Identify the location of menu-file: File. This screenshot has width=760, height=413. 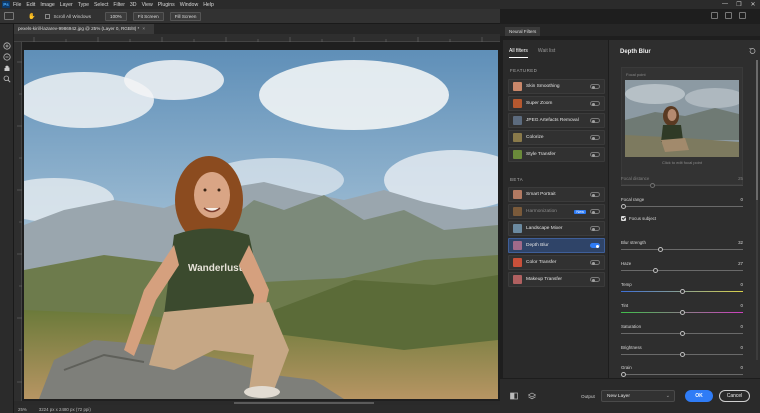
(17, 5).